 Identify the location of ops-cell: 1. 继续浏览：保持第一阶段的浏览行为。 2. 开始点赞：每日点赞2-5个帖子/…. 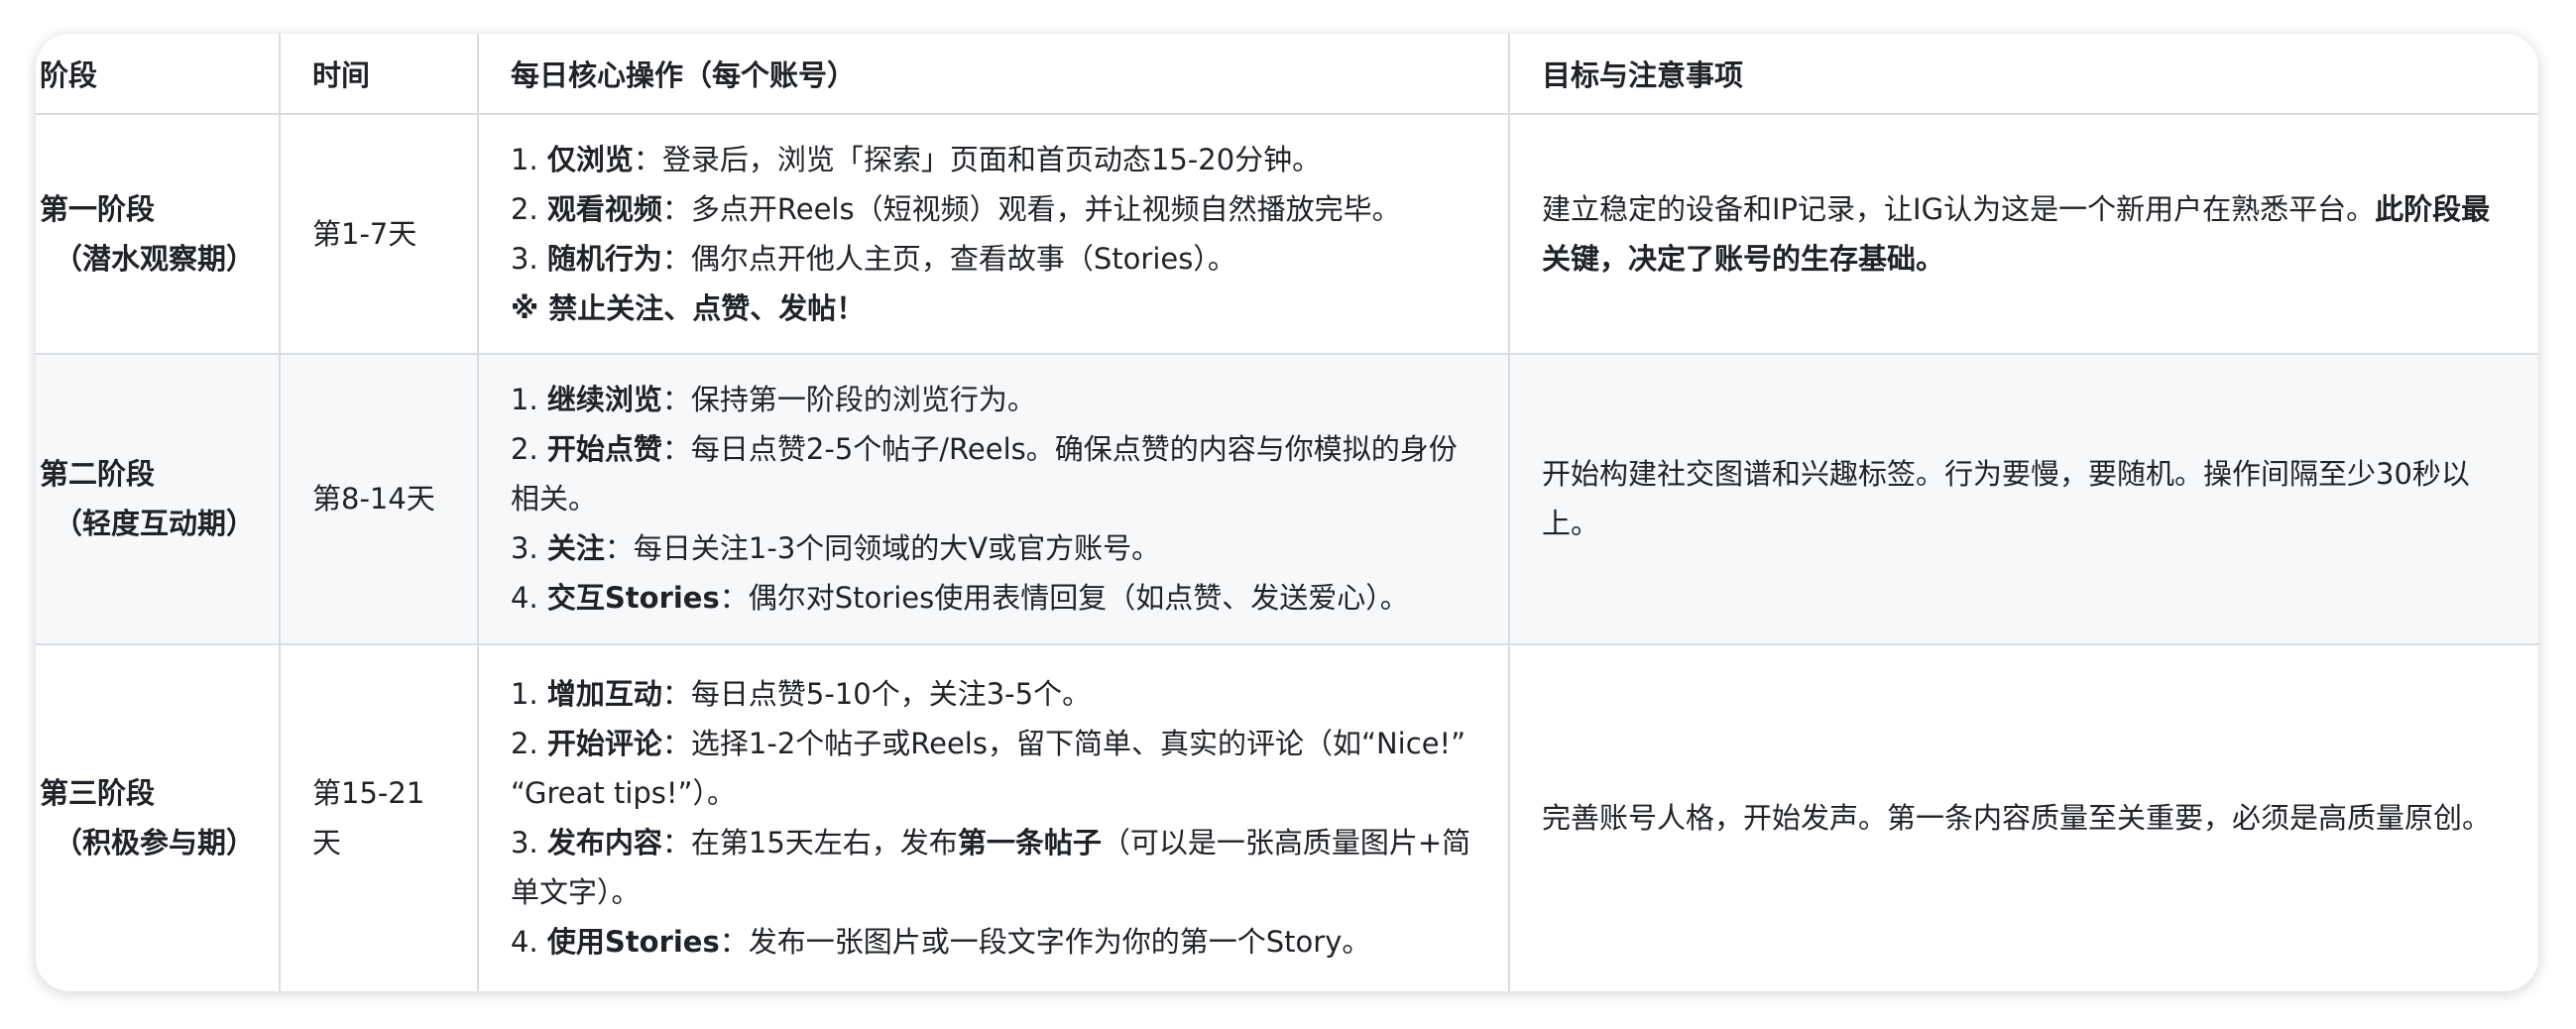
(994, 500).